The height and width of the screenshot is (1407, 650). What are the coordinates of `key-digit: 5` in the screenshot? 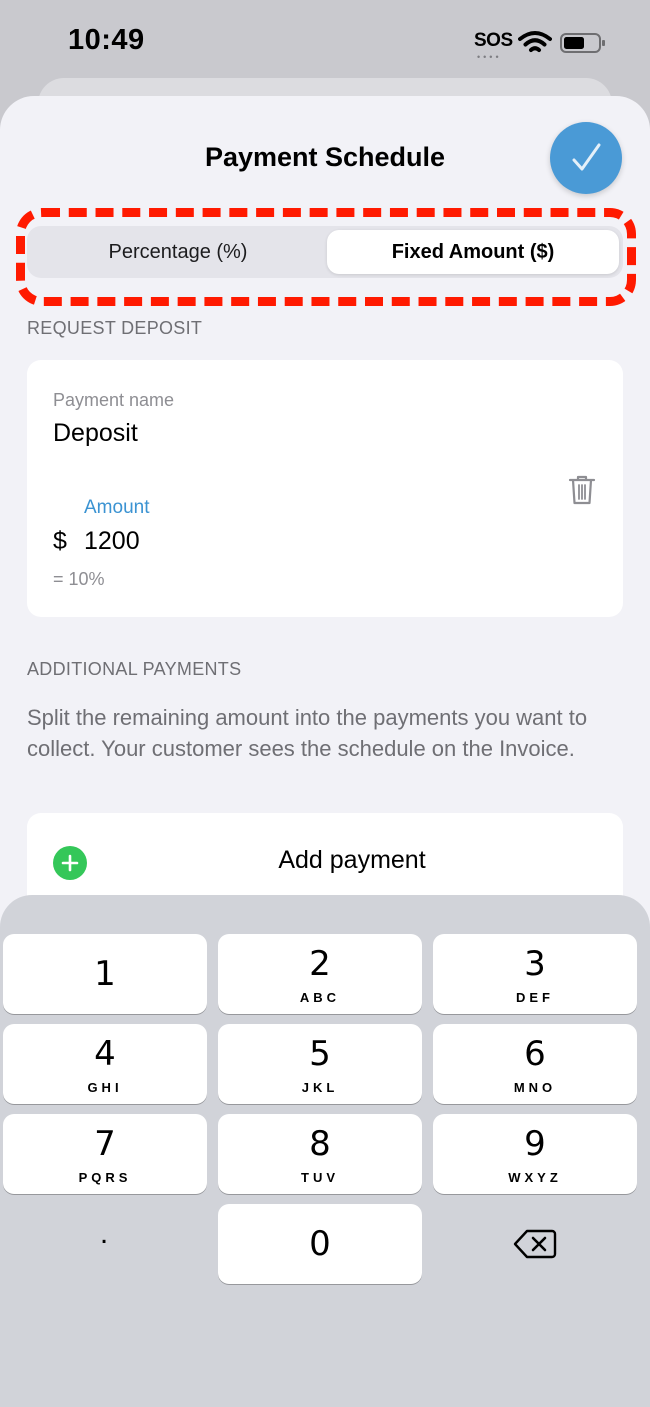 It's located at (320, 1054).